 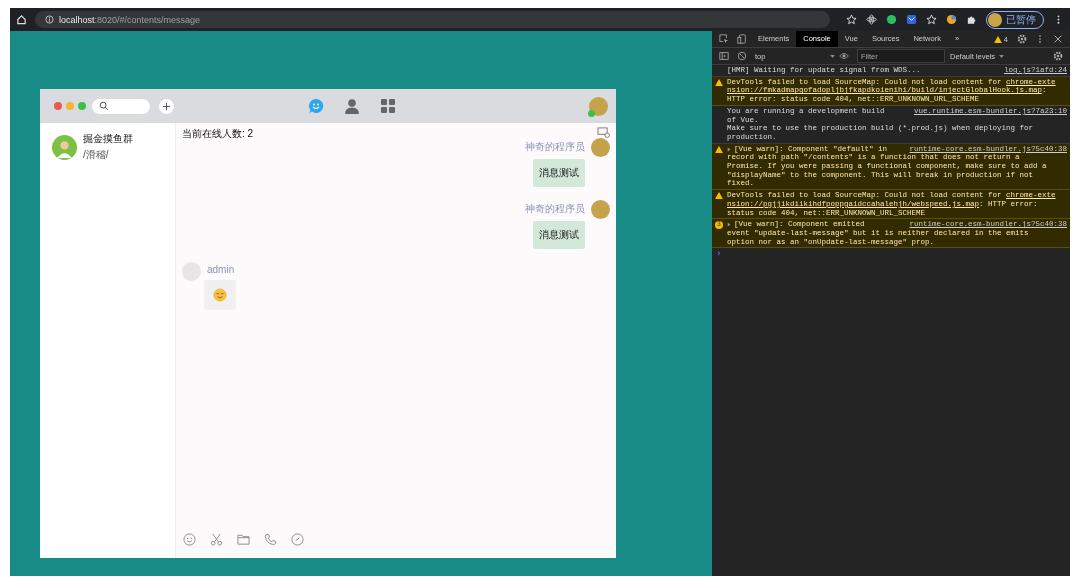 I want to click on atom-icon, so click(x=871, y=19).